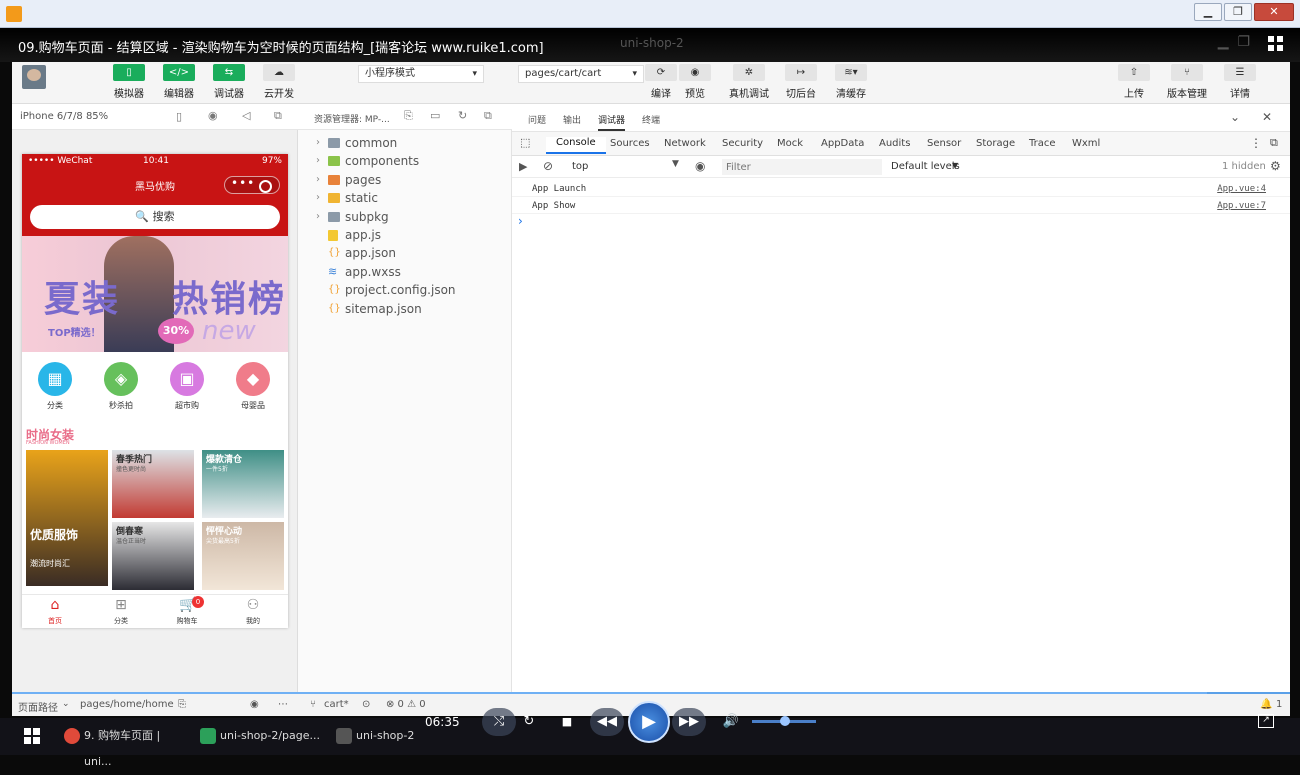 Image resolution: width=1300 pixels, height=775 pixels. Describe the element at coordinates (572, 119) in the screenshot. I see `tab-output: 输出` at that location.